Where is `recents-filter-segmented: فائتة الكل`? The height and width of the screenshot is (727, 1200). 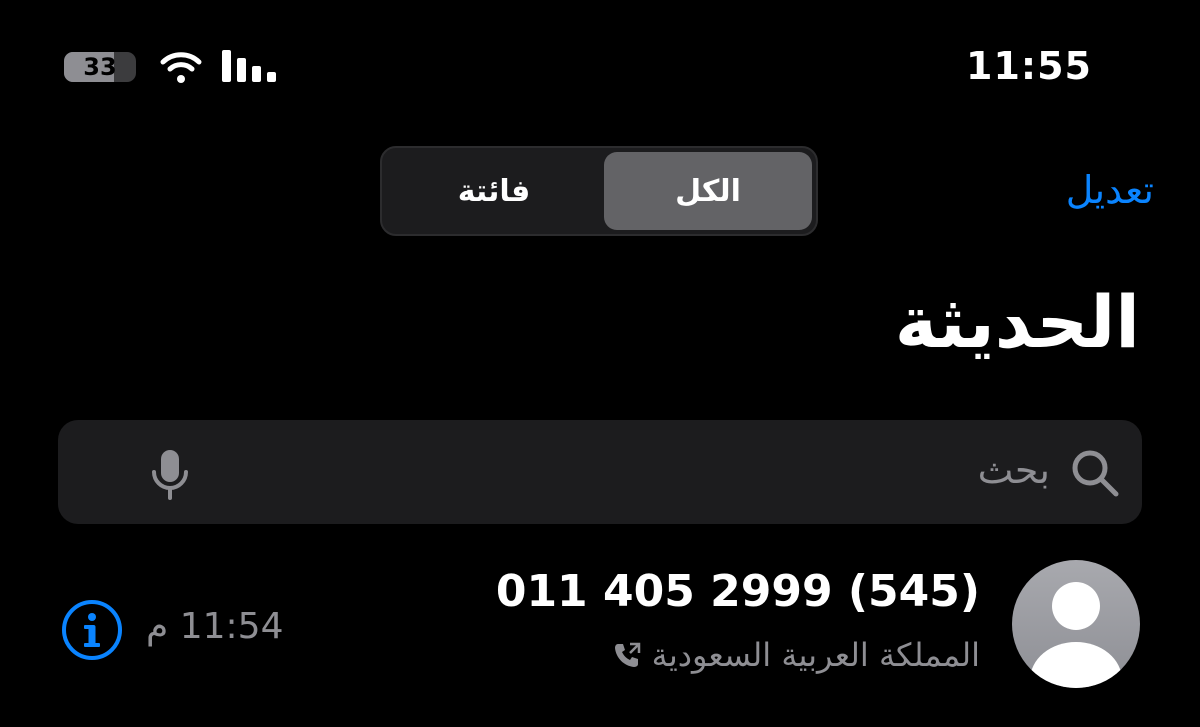
recents-filter-segmented: فائتة الكل is located at coordinates (599, 191).